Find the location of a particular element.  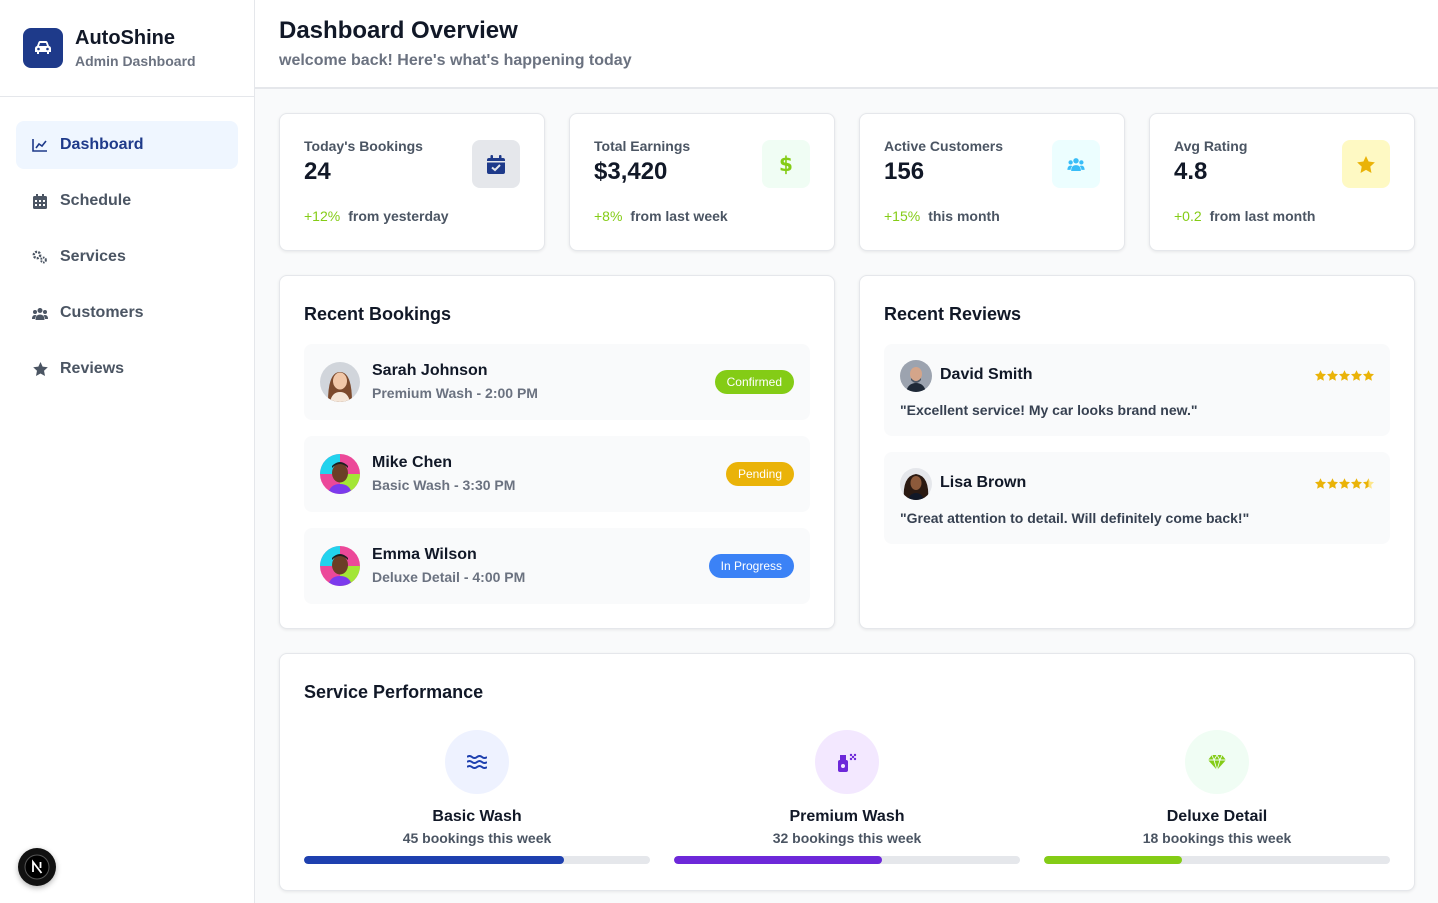

booking-detail: Deluxe Detail - 4:00 PM is located at coordinates (449, 577).